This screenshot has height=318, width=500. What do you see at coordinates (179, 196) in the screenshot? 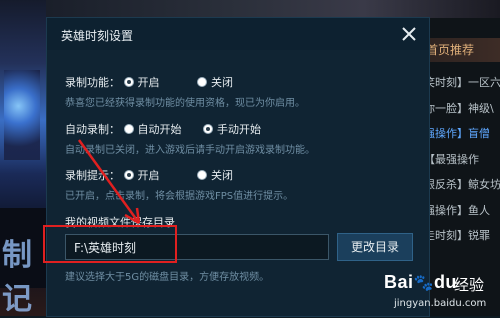
I see `record-hint-desc: 已开启，点击录制，将会根据游戏FPS值进行提示。` at bounding box center [179, 196].